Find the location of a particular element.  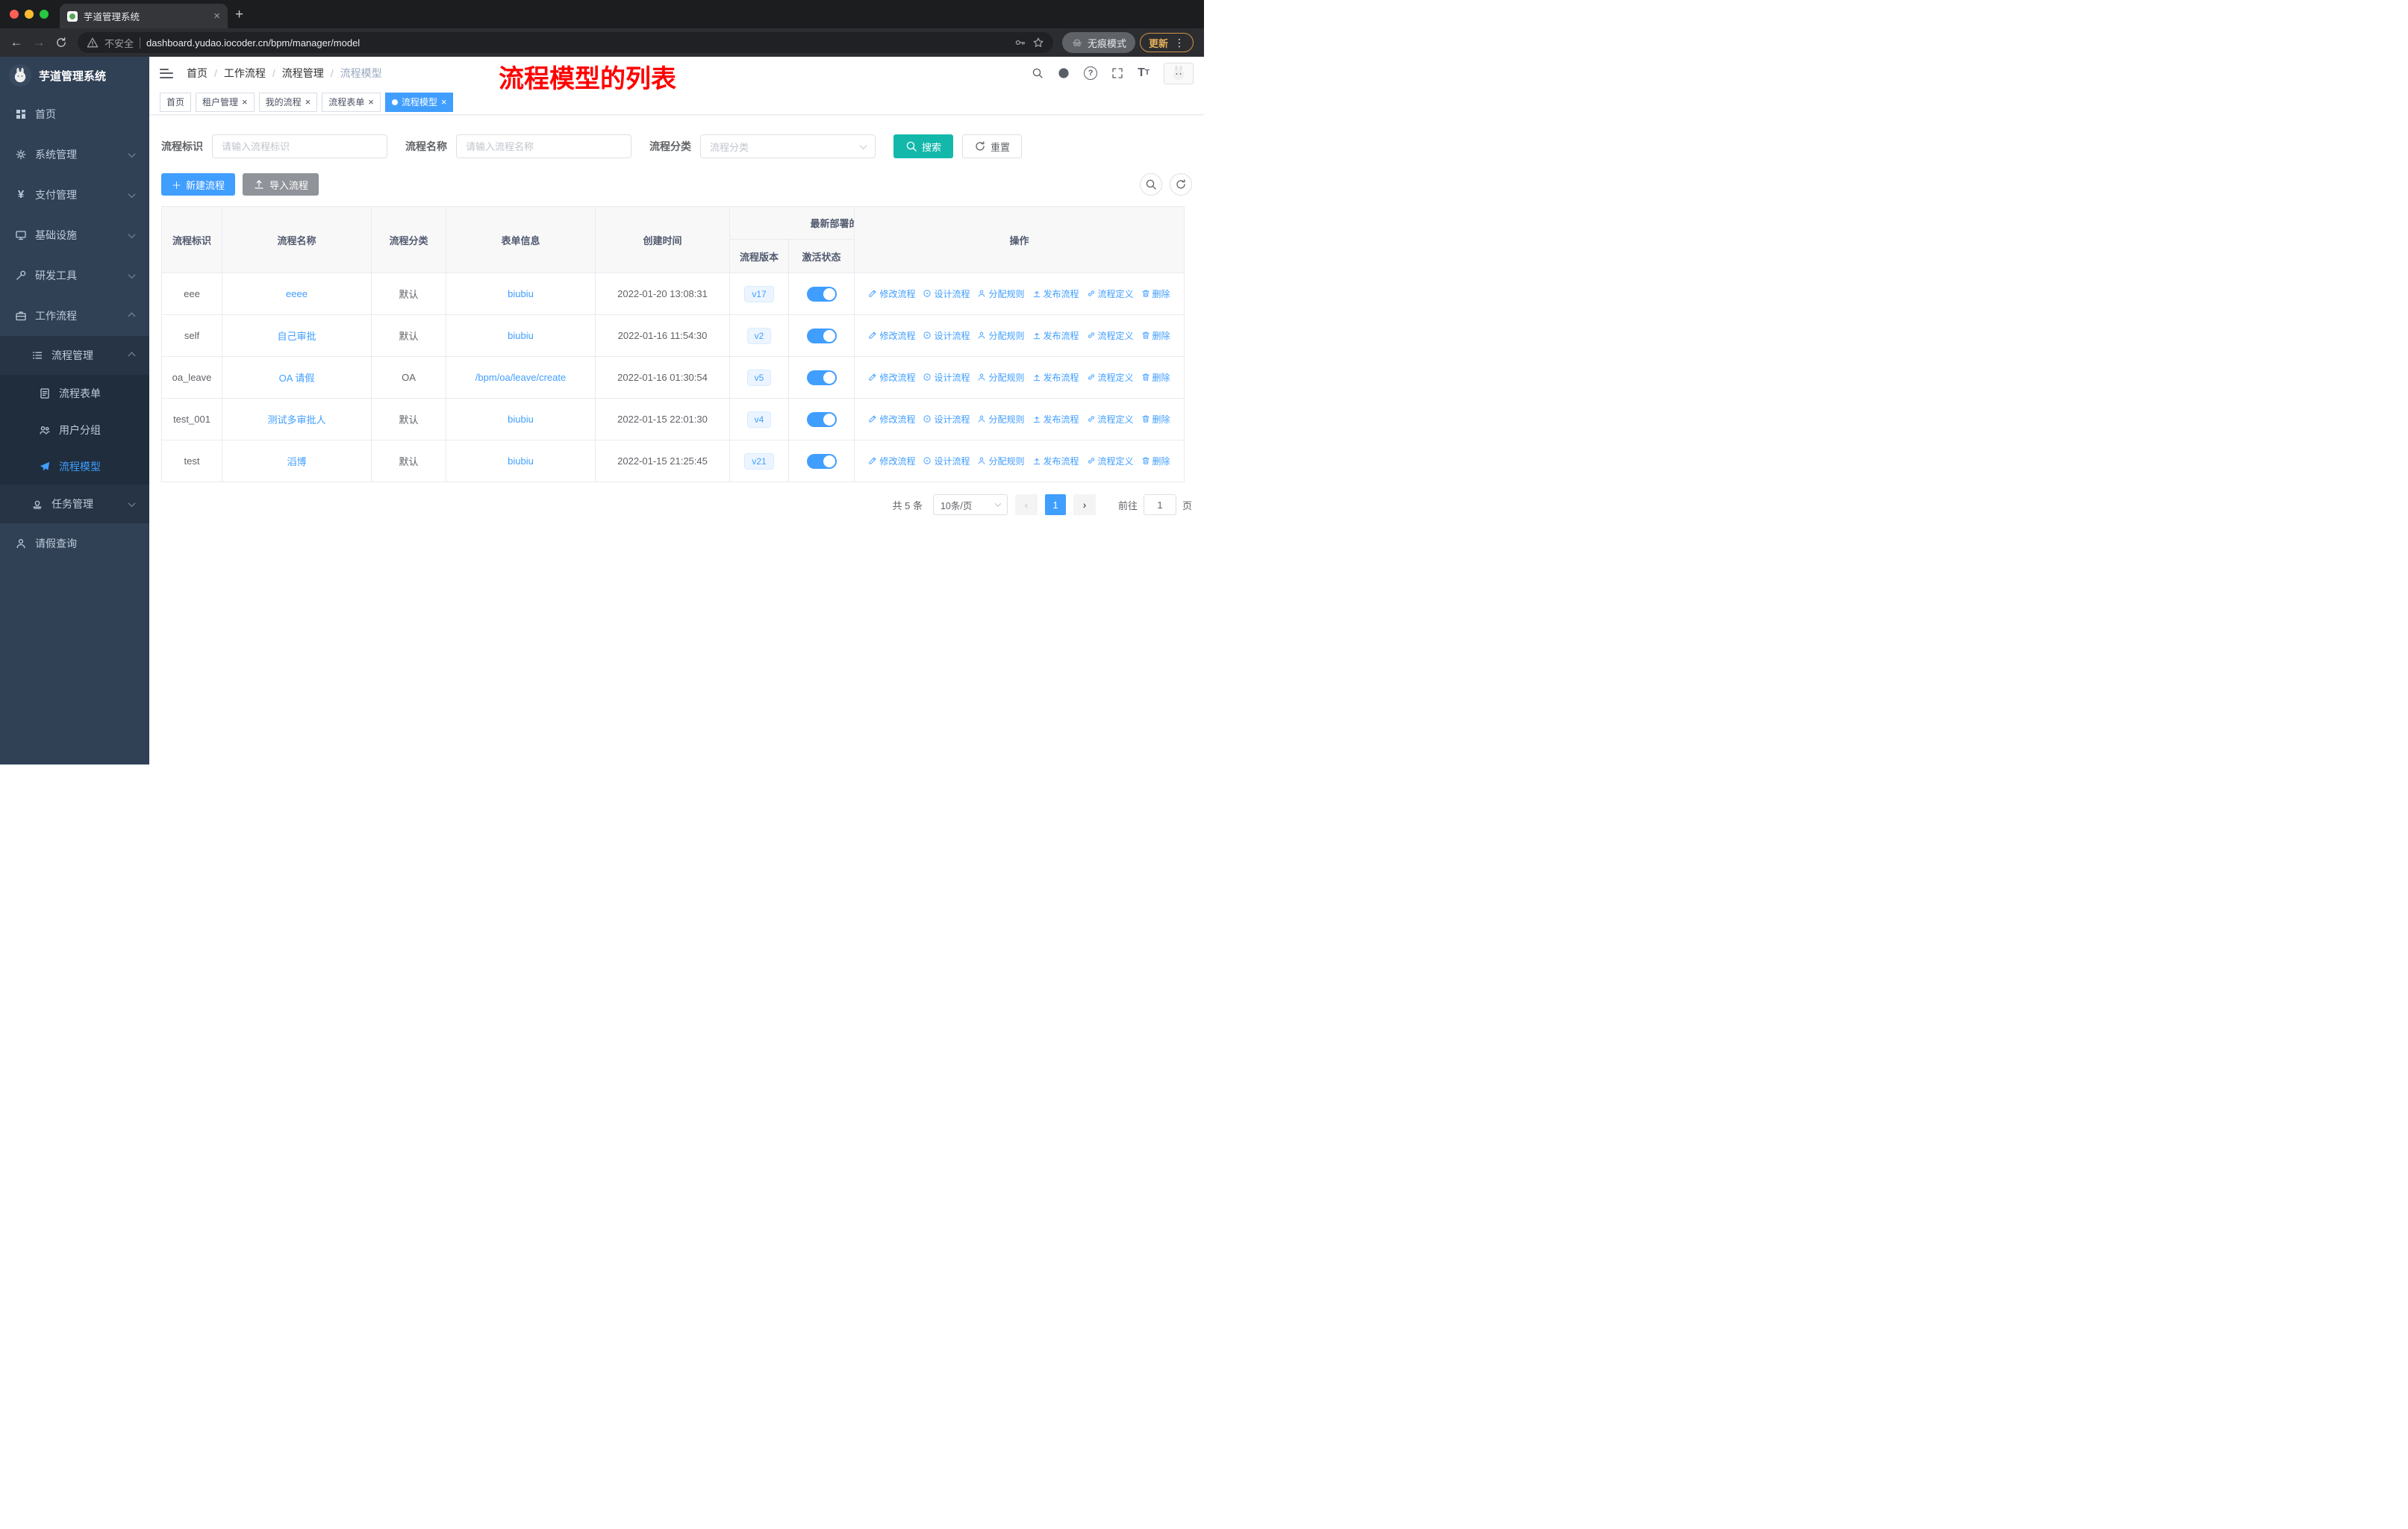

zoom-window-button is located at coordinates (44, 15).